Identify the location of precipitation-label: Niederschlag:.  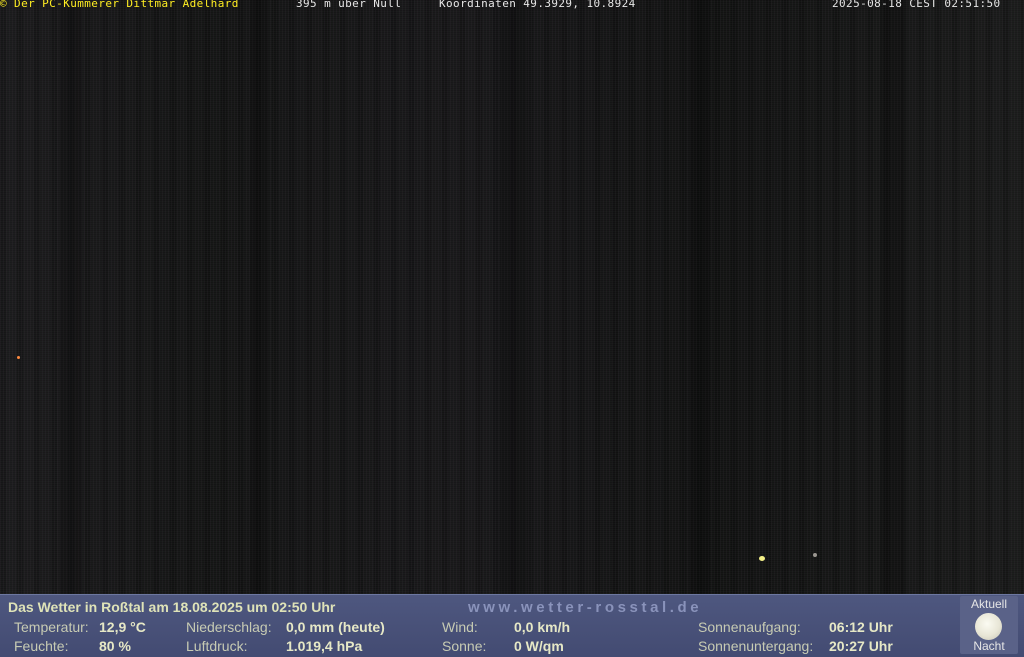
(229, 627).